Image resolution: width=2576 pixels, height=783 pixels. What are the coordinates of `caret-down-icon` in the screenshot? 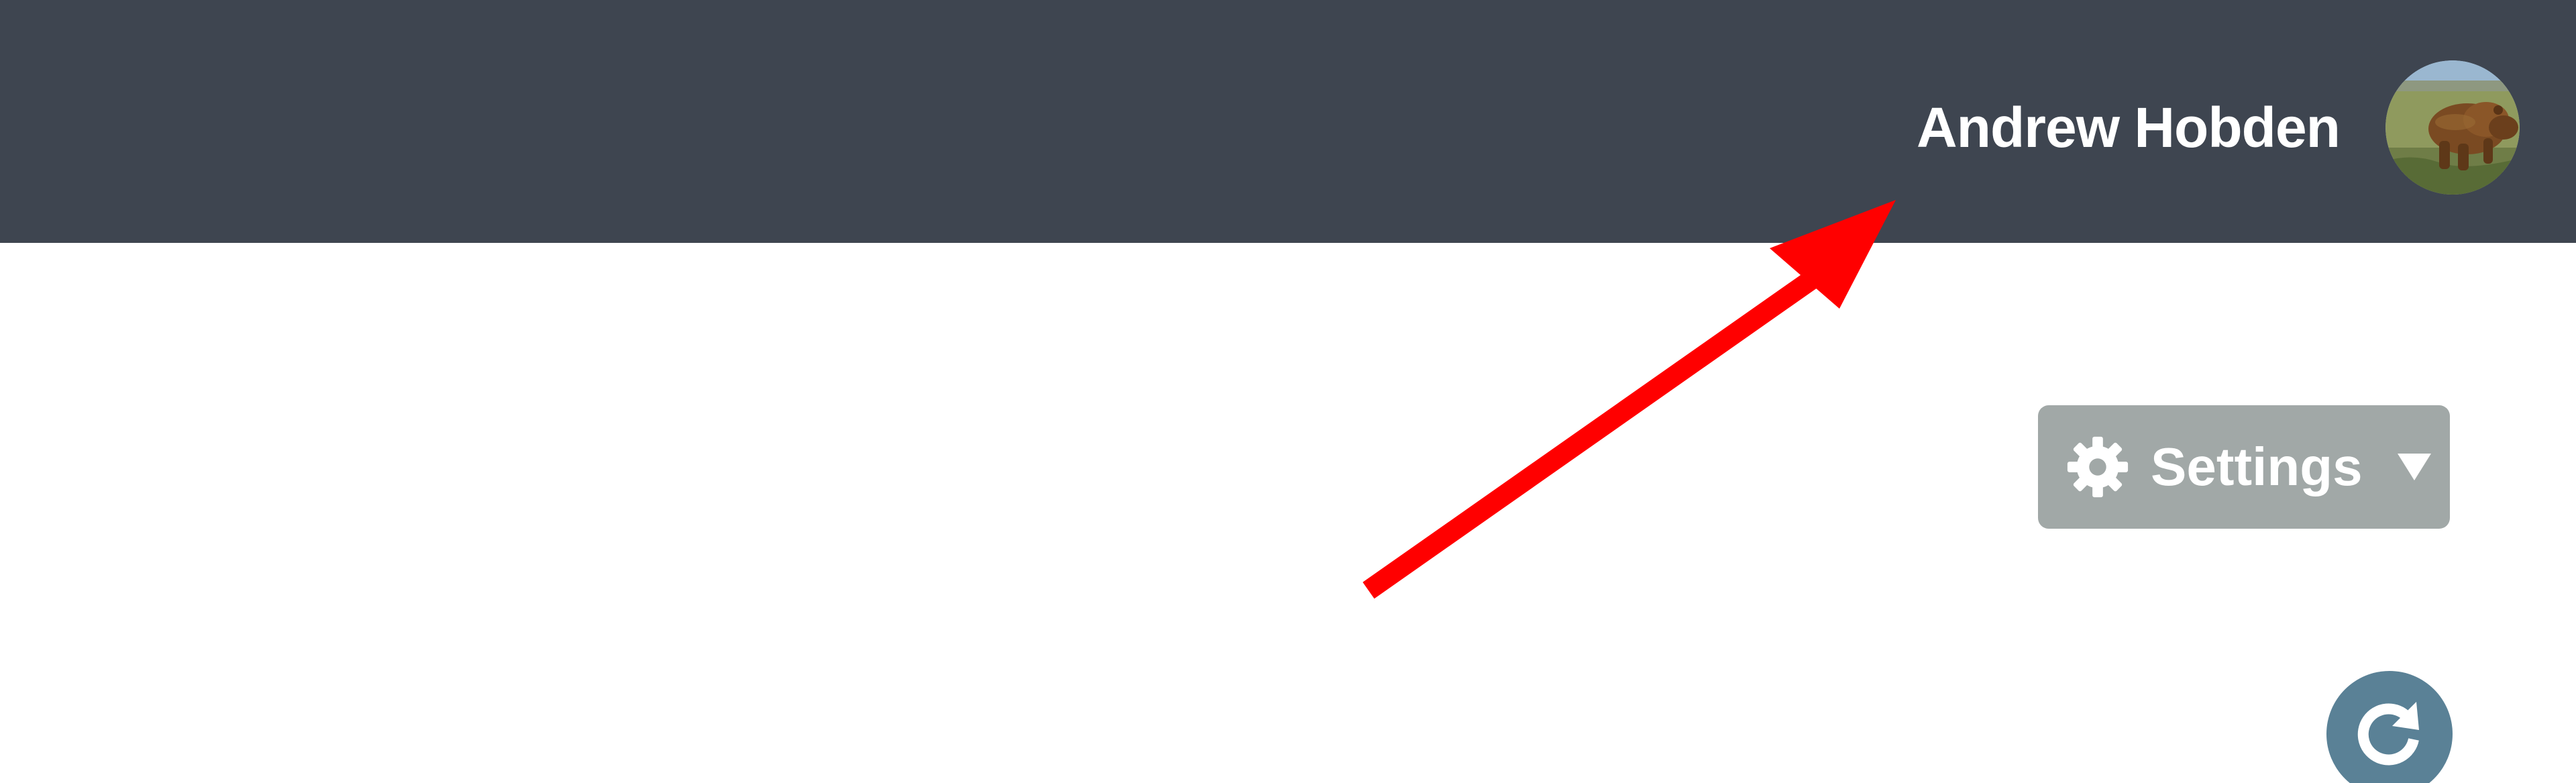 It's located at (2414, 467).